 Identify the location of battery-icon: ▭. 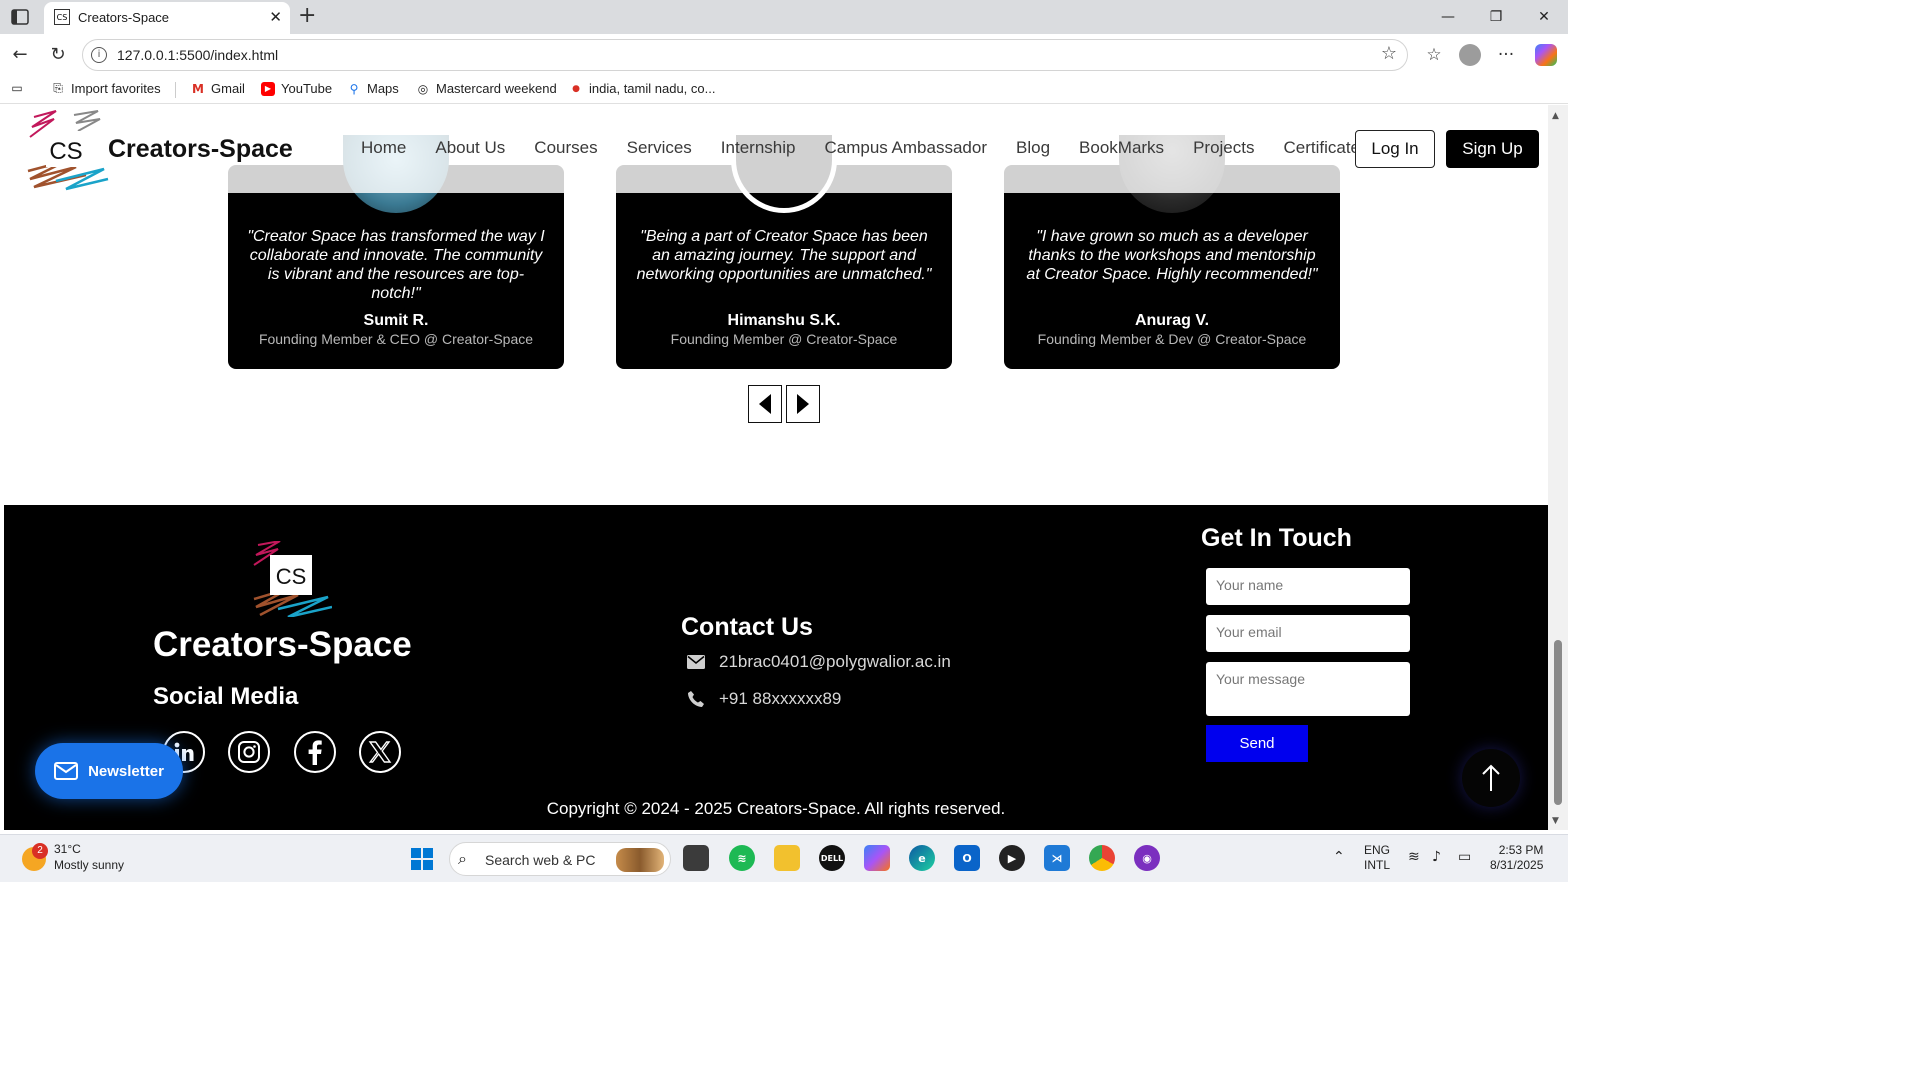
(1464, 857).